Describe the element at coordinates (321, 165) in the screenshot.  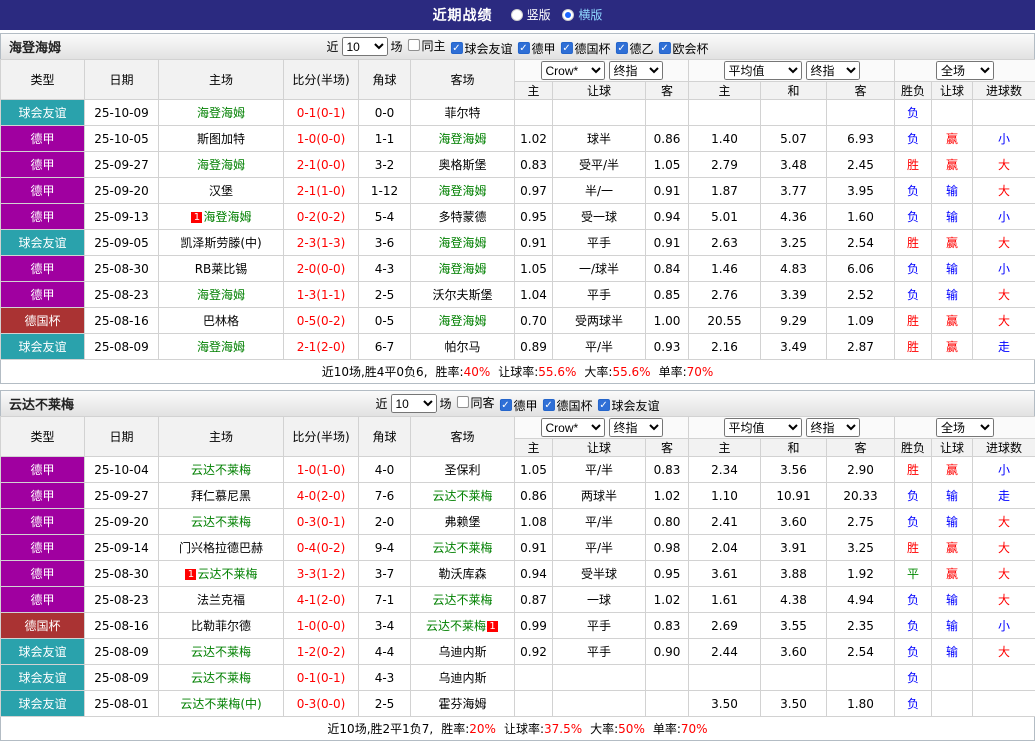
I see `match-score: 2-1(0-0)` at that location.